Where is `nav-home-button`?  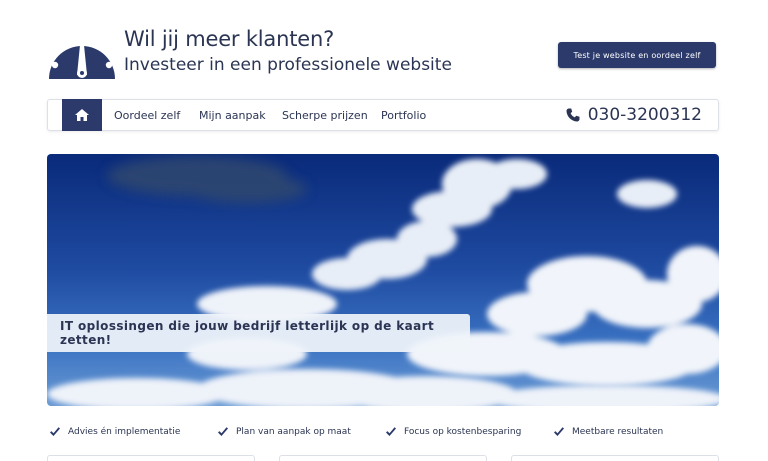
nav-home-button is located at coordinates (82, 115).